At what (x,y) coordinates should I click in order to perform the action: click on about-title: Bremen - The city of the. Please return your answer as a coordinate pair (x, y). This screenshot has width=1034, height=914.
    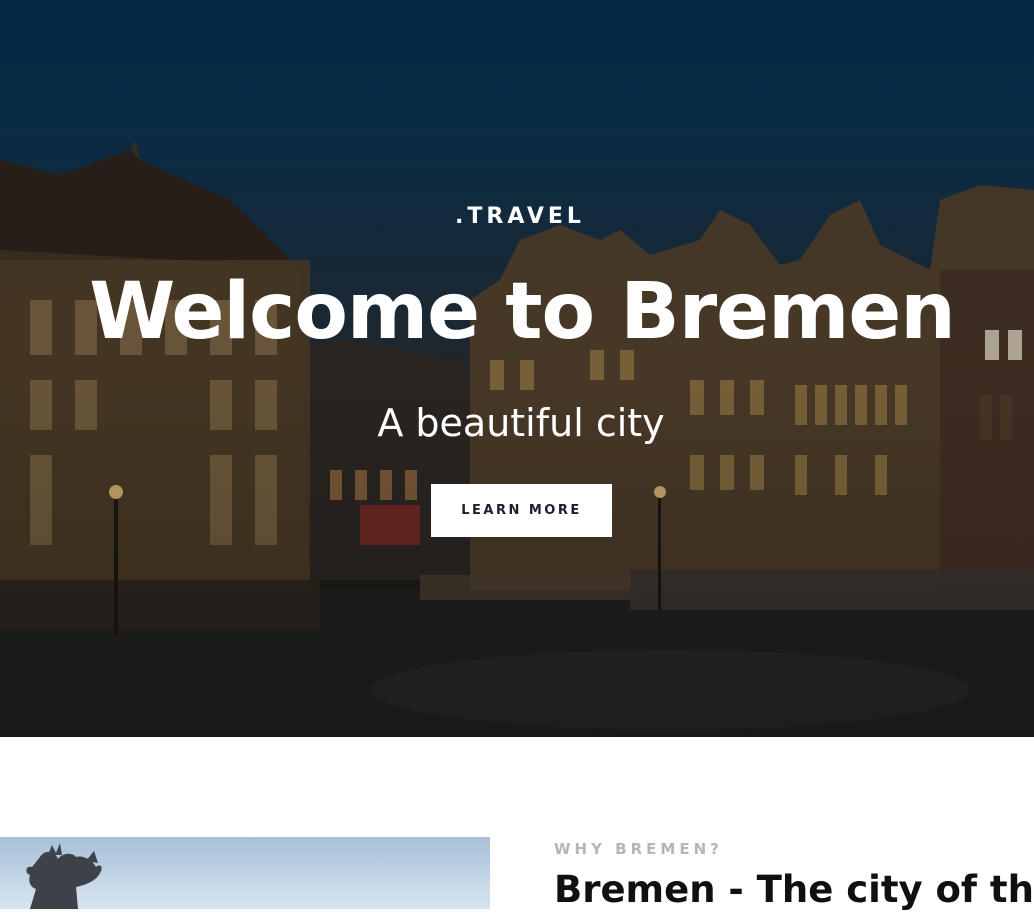
    Looking at the image, I should click on (794, 889).